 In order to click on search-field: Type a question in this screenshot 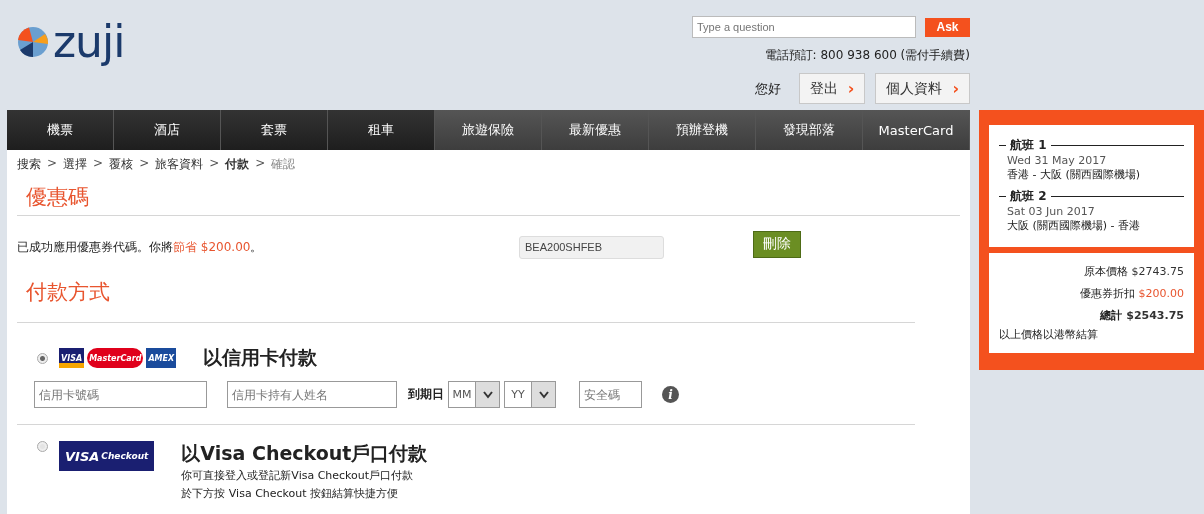, I will do `click(804, 27)`.